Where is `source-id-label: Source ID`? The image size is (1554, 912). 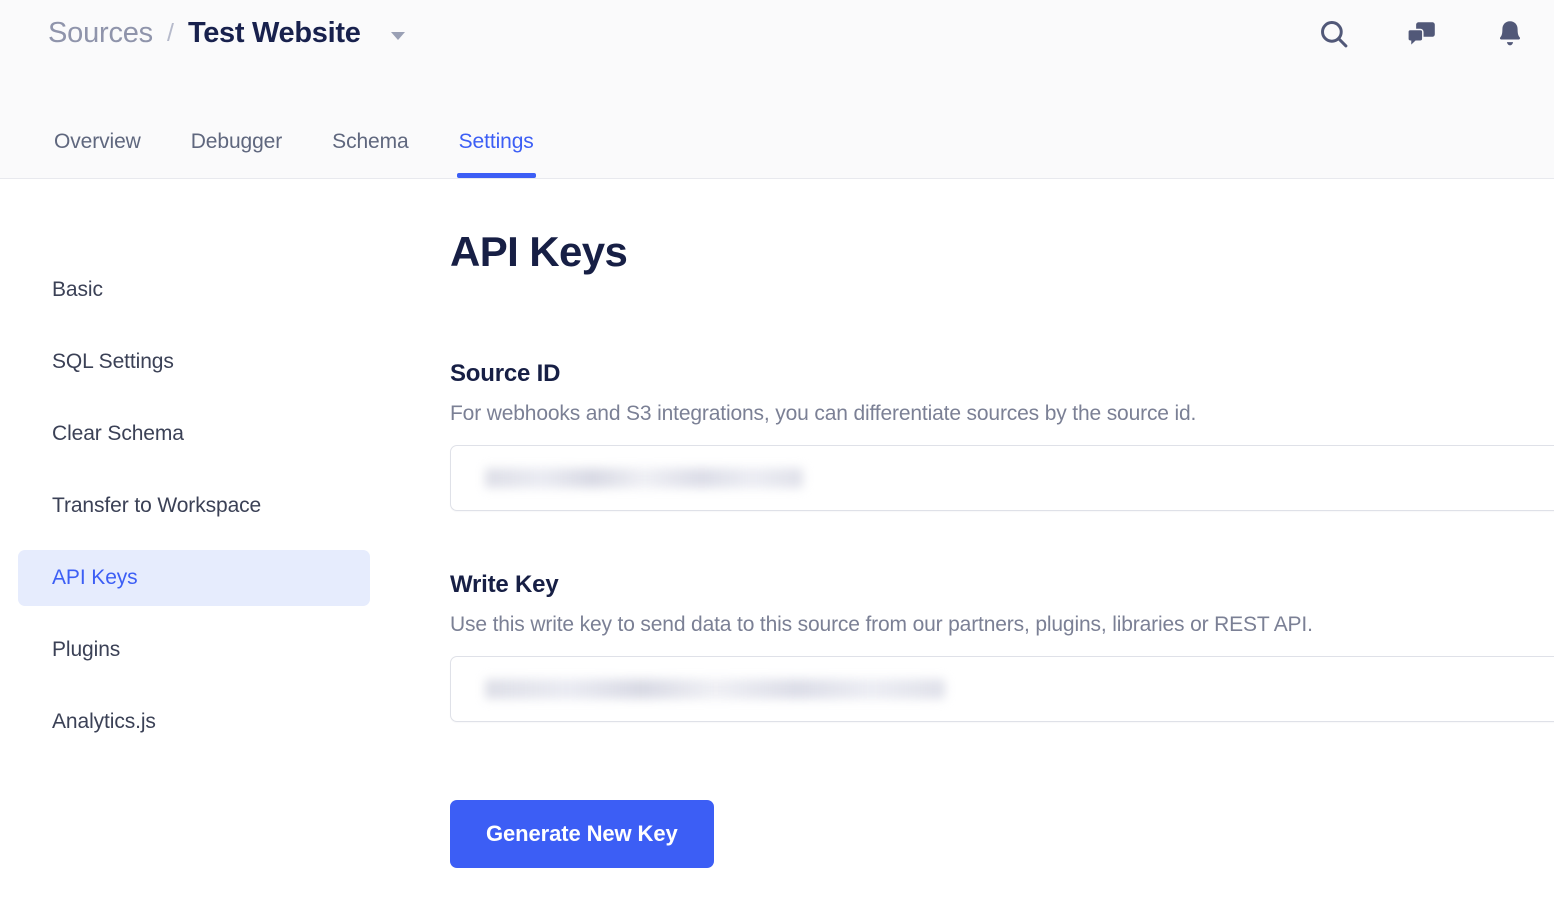 source-id-label: Source ID is located at coordinates (505, 373).